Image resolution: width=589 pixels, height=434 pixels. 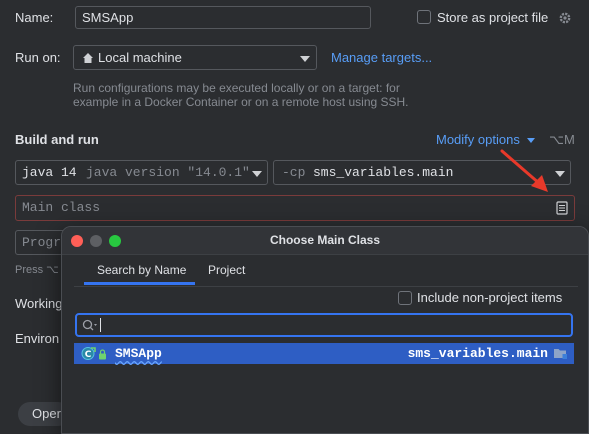 I want to click on build-and-run-title: Build and run, so click(x=57, y=139).